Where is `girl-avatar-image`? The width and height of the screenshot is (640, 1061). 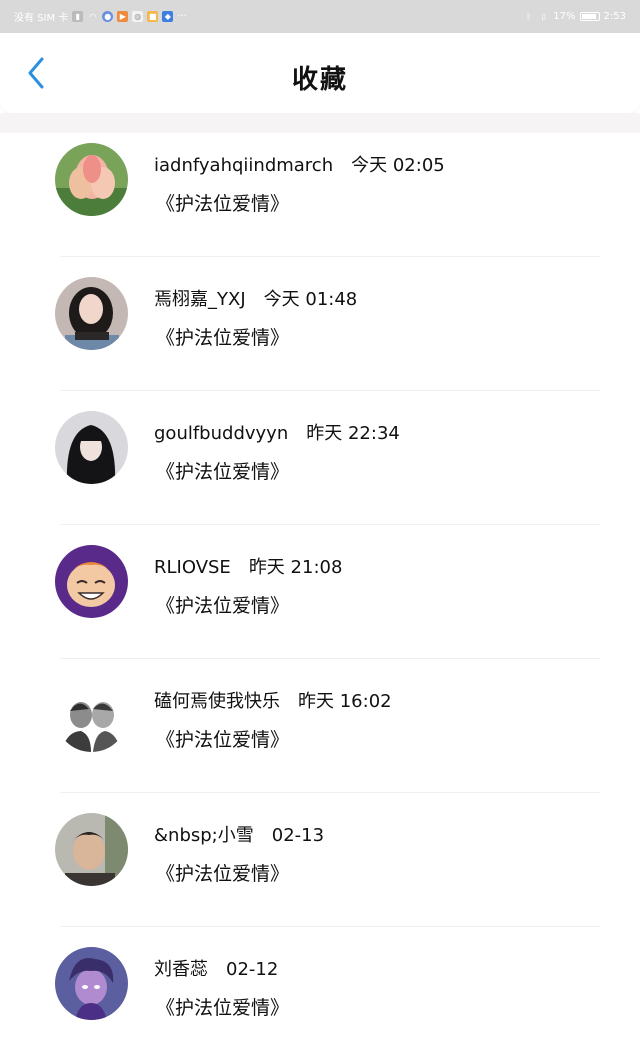
girl-avatar-image is located at coordinates (91, 313).